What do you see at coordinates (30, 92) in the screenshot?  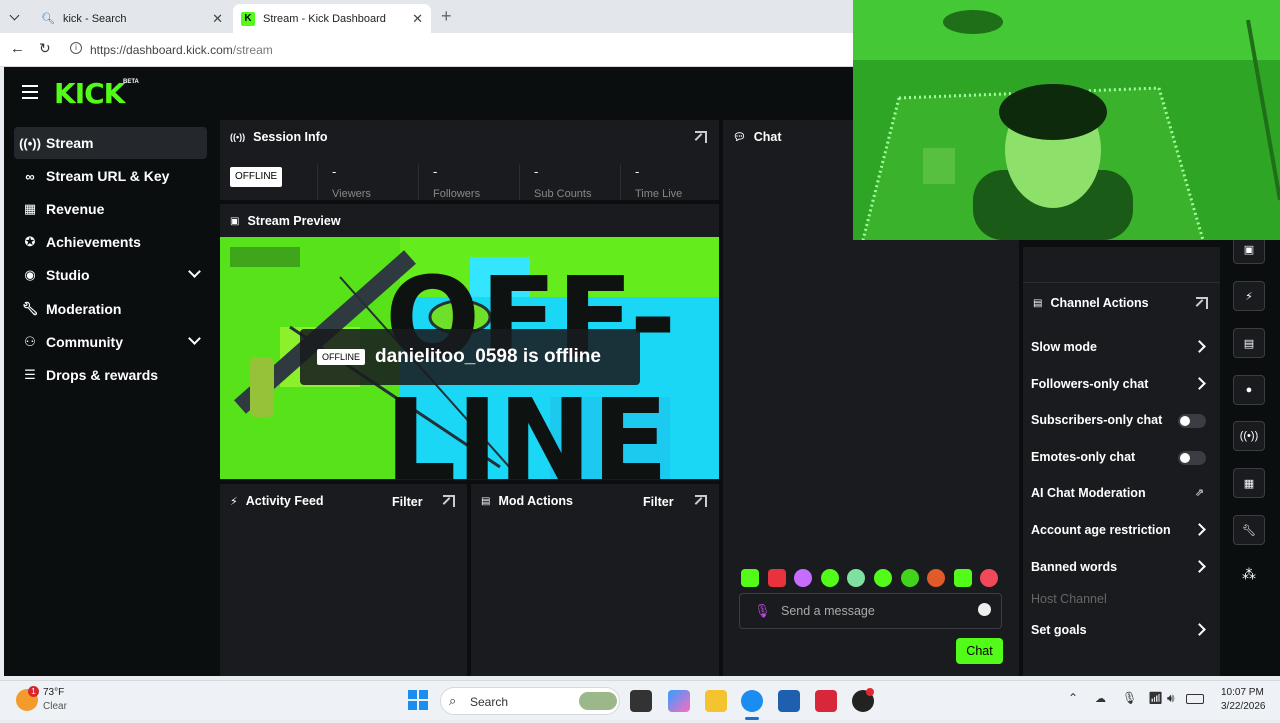 I see `hamburger-menu-icon` at bounding box center [30, 92].